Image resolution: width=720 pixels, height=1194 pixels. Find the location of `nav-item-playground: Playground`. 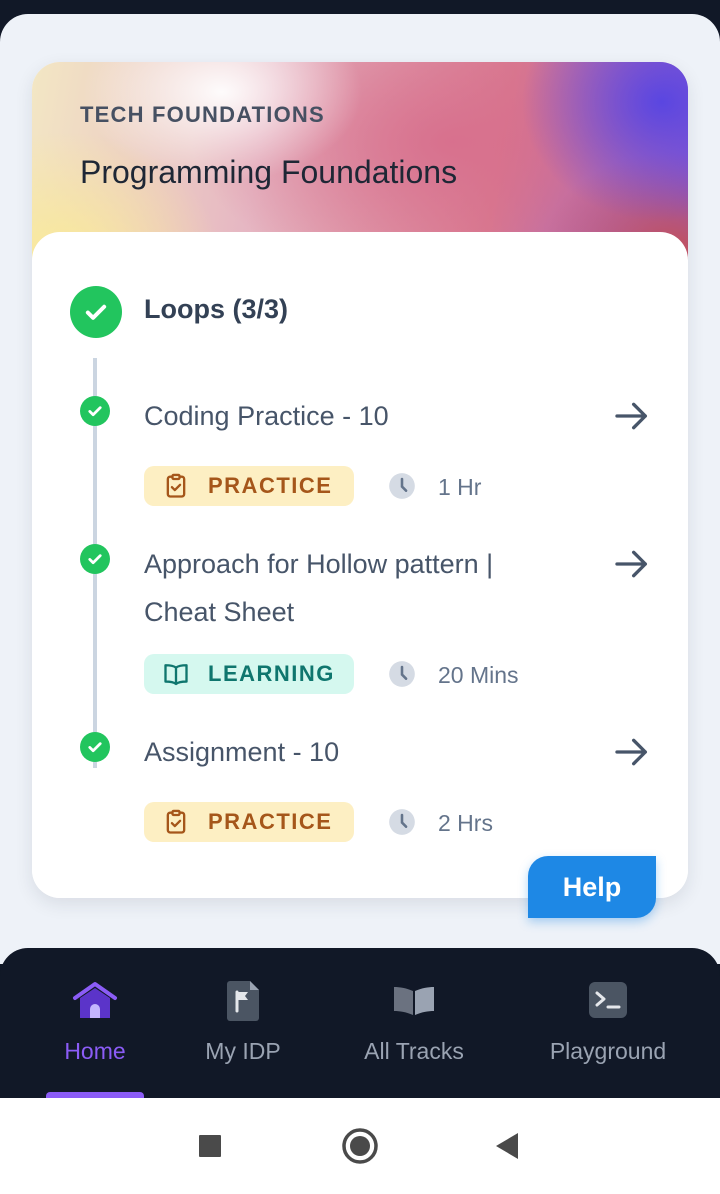

nav-item-playground: Playground is located at coordinates (608, 1037).